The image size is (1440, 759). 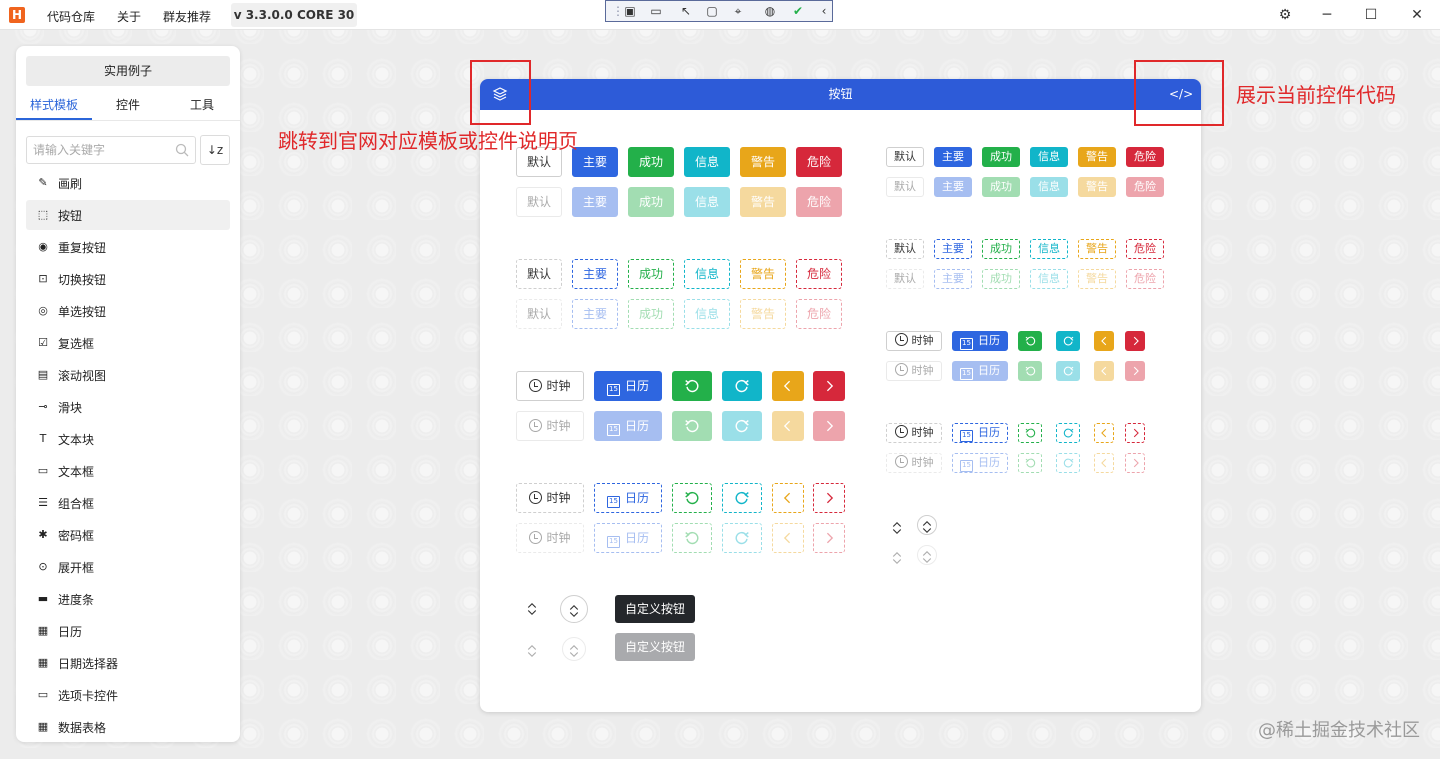 I want to click on sidebar-item: ☰ 组合框, so click(x=128, y=503).